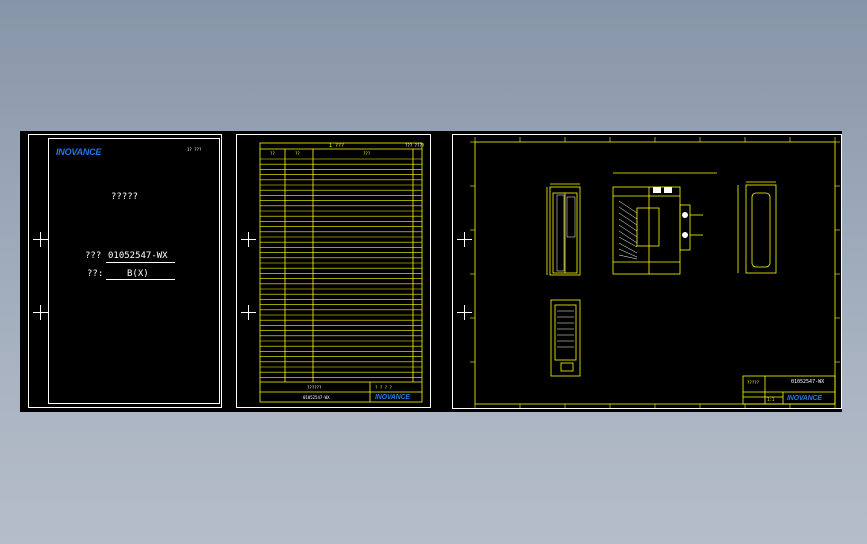 Image resolution: width=867 pixels, height=544 pixels. What do you see at coordinates (95, 274) in the screenshot?
I see `version-label: ??:` at bounding box center [95, 274].